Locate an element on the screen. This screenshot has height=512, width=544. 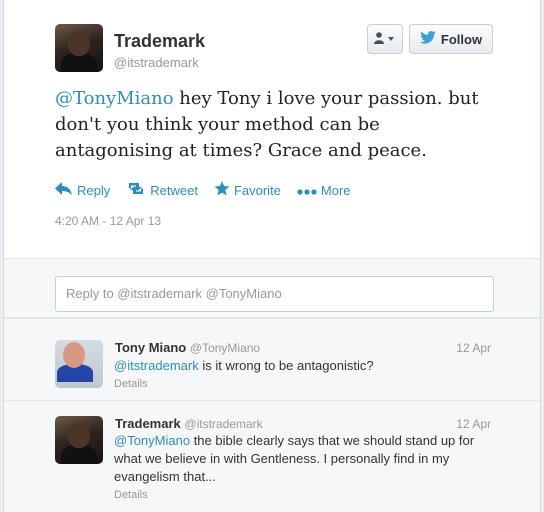
reply-mention: @itstrademark is located at coordinates (156, 365).